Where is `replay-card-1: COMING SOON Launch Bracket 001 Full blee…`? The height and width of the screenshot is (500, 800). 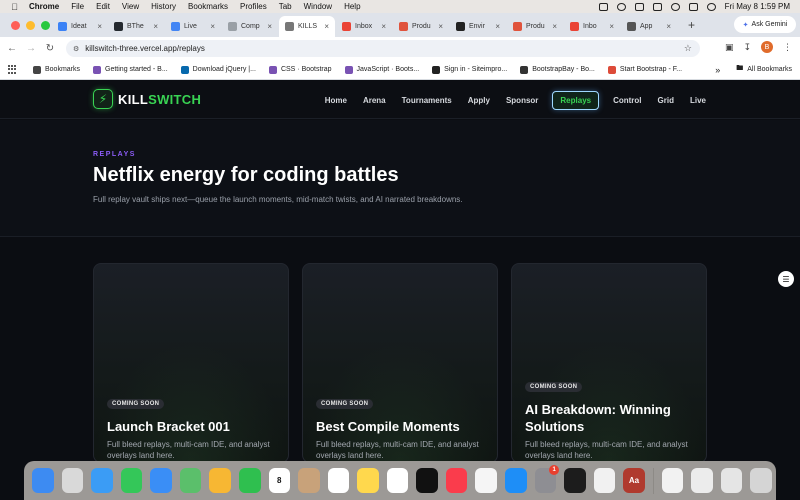
replay-card-1: COMING SOON Launch Bracket 001 Full blee… is located at coordinates (191, 362).